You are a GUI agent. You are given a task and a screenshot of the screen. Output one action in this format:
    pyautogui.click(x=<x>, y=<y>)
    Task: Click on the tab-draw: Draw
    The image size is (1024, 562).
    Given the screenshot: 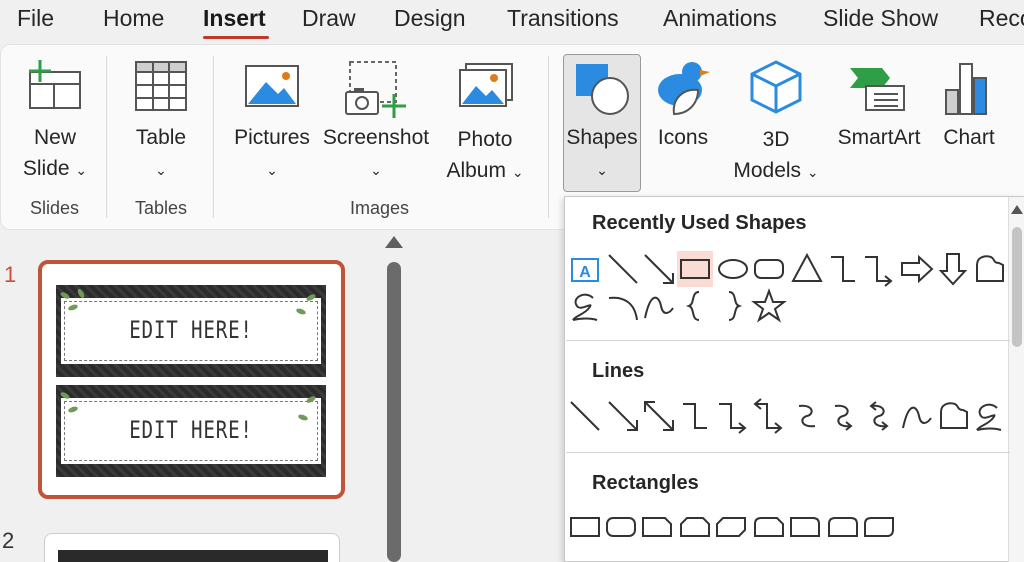 What is the action you would take?
    pyautogui.click(x=329, y=18)
    